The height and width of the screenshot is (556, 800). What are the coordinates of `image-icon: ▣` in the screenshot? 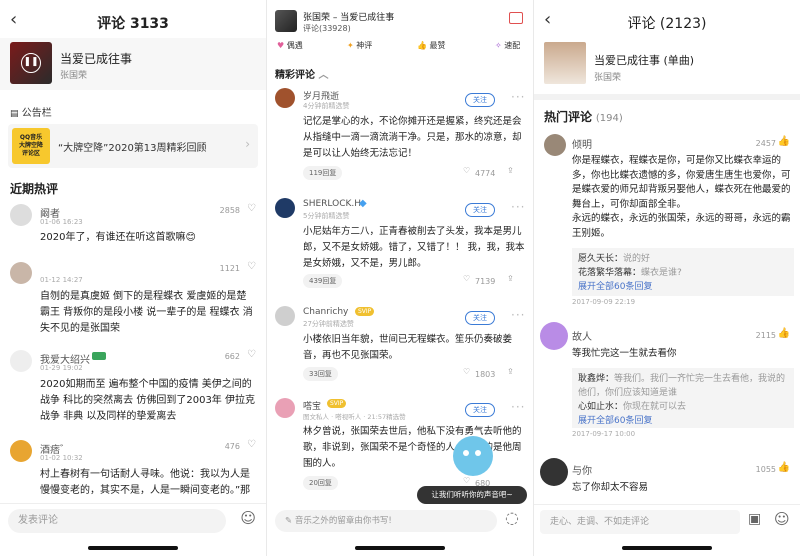 It's located at (754, 519).